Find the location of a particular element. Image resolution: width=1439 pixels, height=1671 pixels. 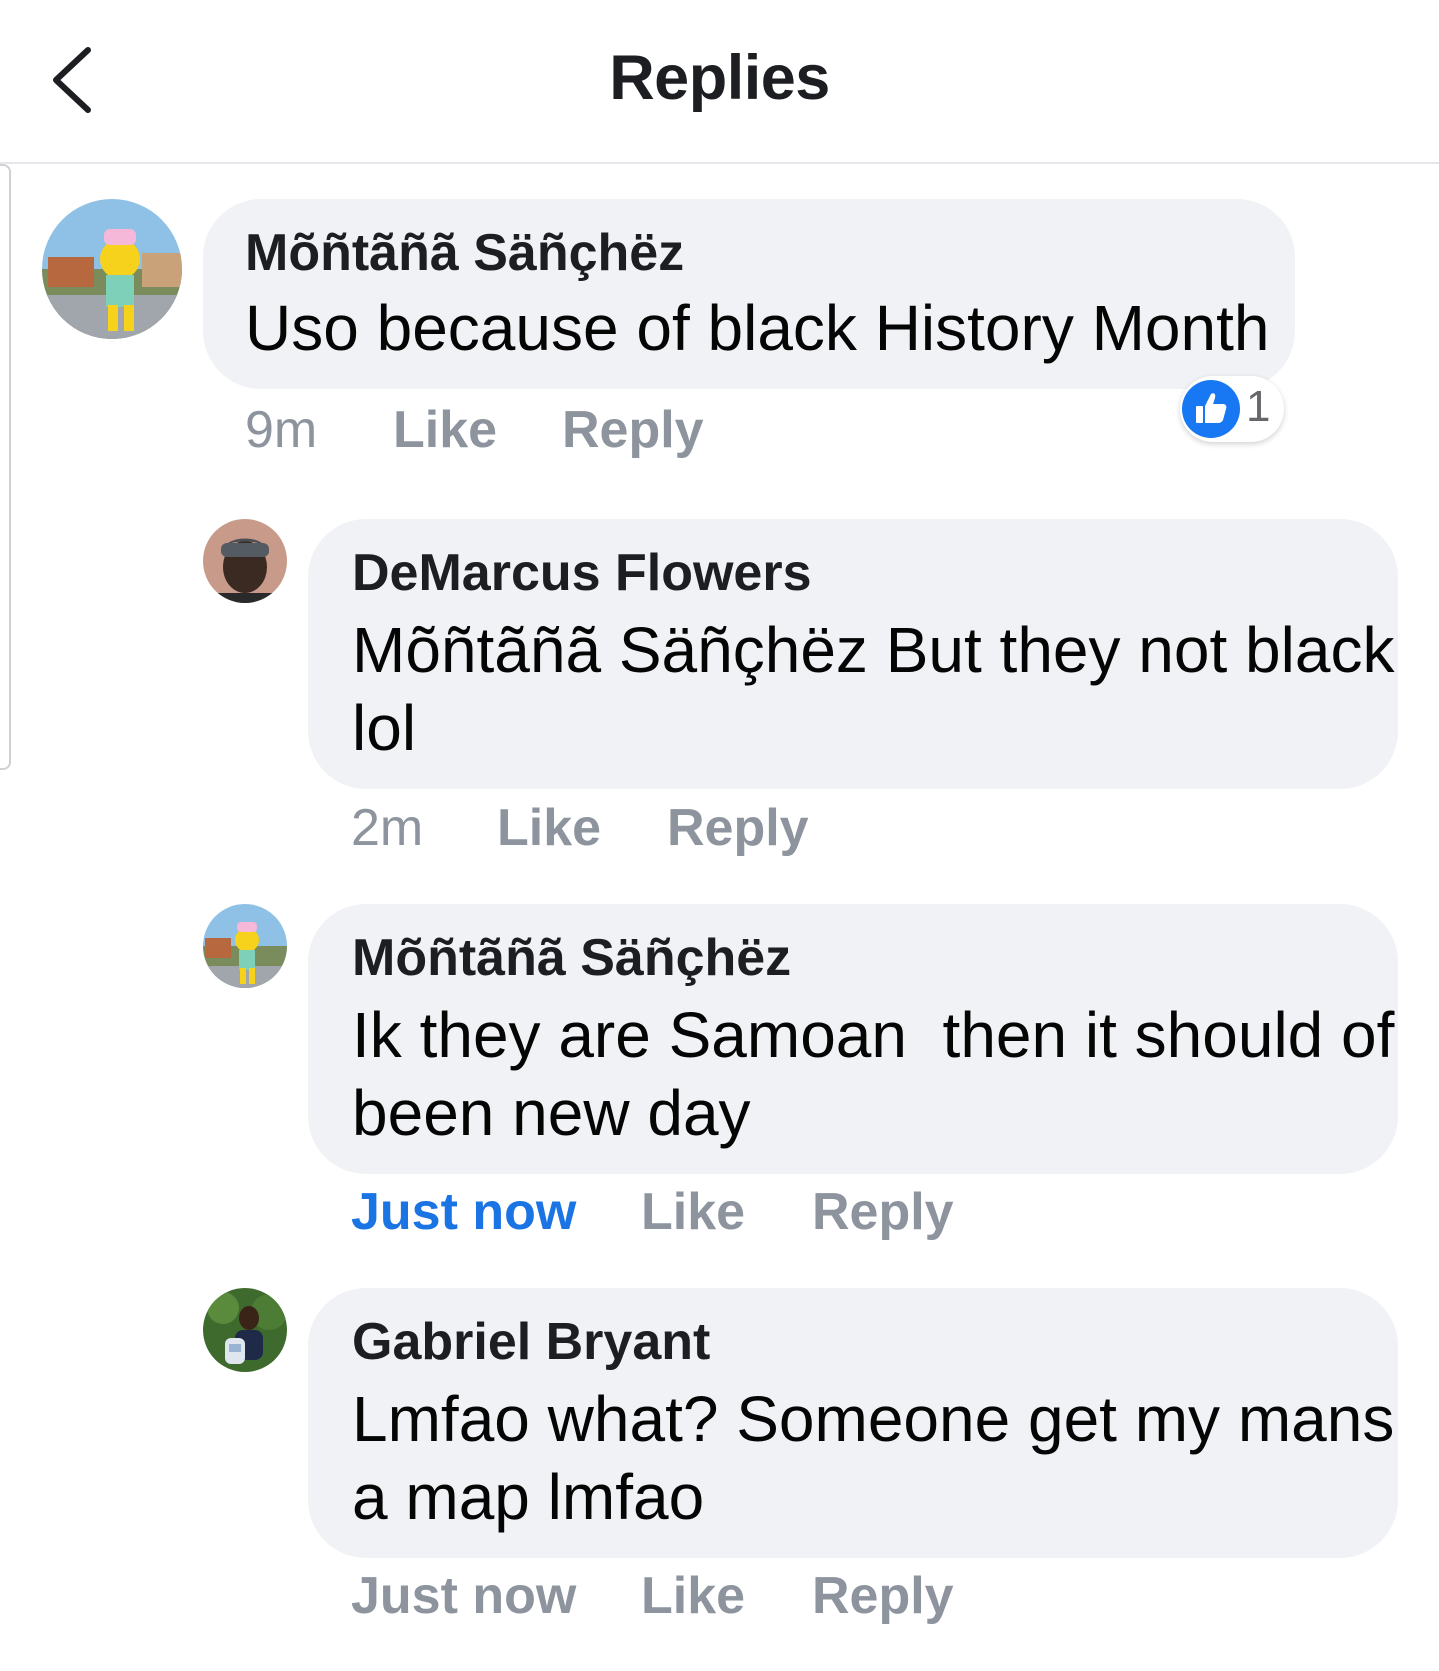

reaction-badge: 1 is located at coordinates (1232, 409).